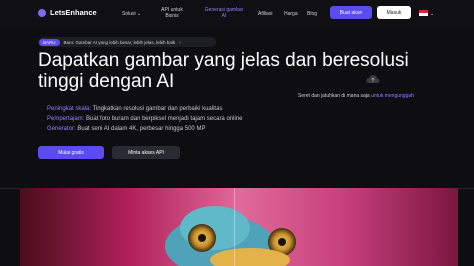 The height and width of the screenshot is (266, 474). Describe the element at coordinates (230, 236) in the screenshot. I see `chameleon-image` at that location.